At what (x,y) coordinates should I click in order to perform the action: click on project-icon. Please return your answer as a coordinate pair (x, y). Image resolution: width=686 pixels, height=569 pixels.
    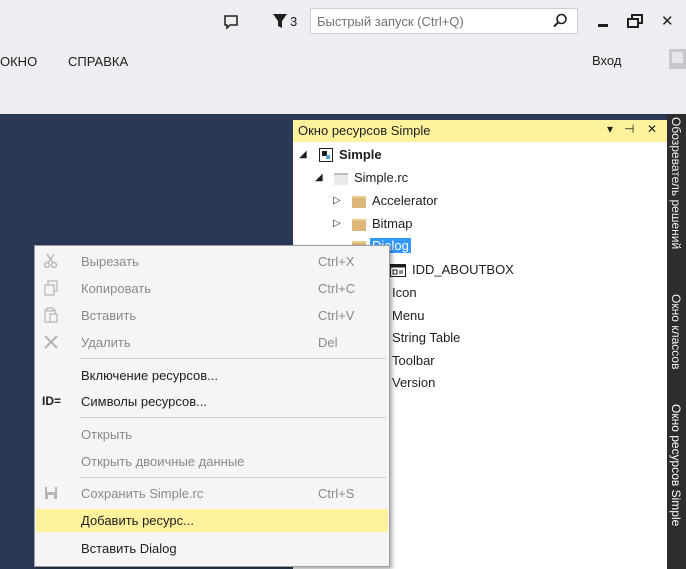
    Looking at the image, I should click on (326, 155).